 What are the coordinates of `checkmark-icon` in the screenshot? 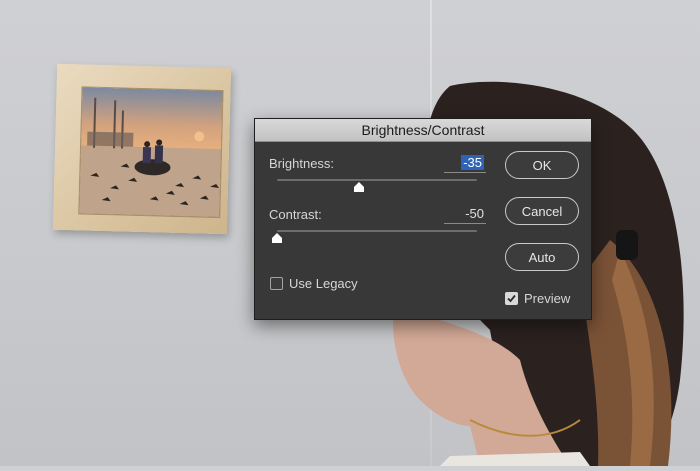 It's located at (511, 298).